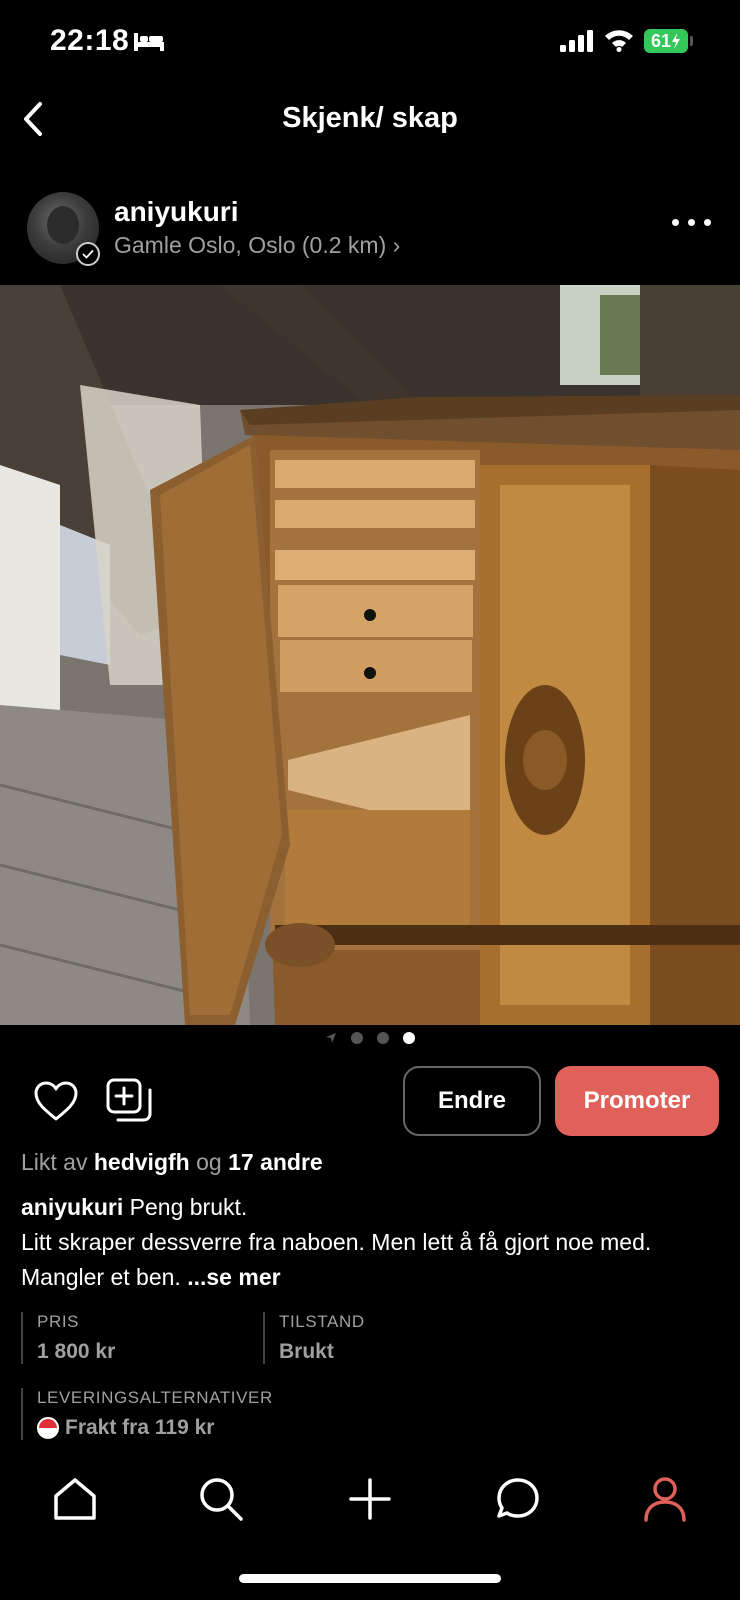 Image resolution: width=740 pixels, height=1600 pixels. I want to click on wifi-icon, so click(619, 41).